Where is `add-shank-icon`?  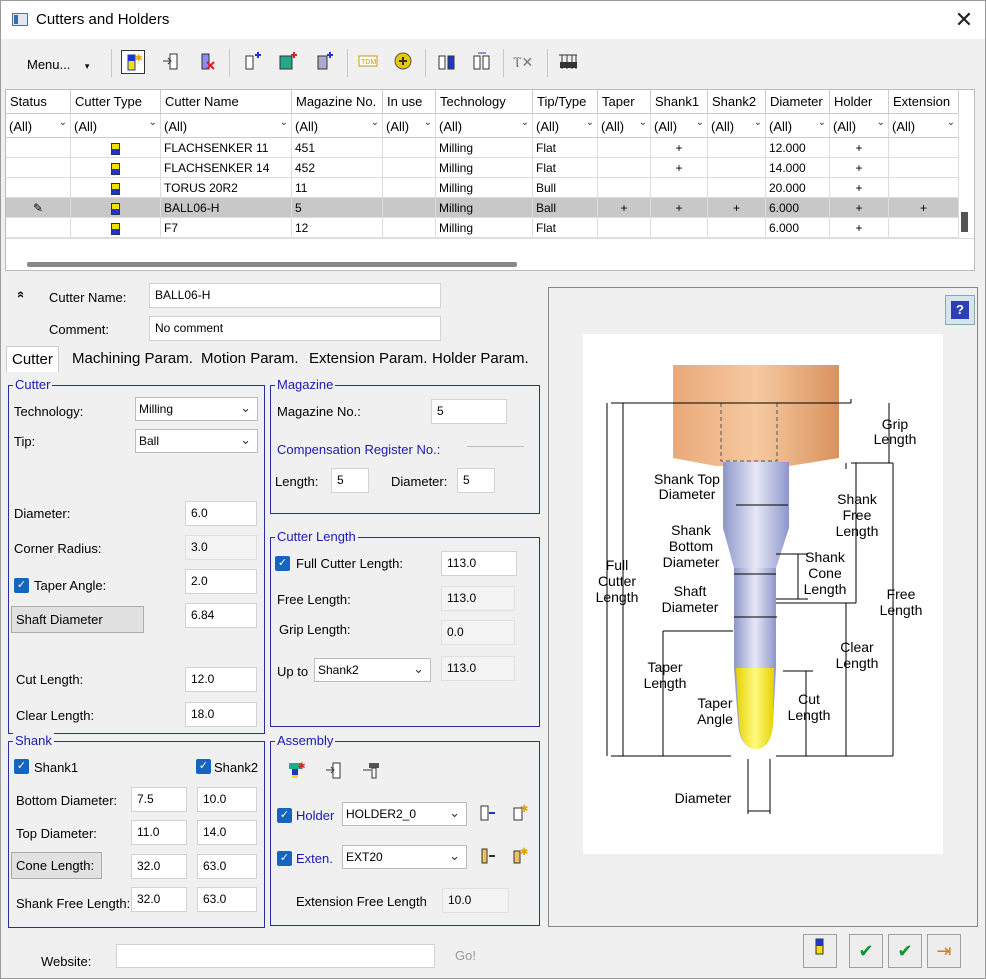
add-shank-icon is located at coordinates (251, 62).